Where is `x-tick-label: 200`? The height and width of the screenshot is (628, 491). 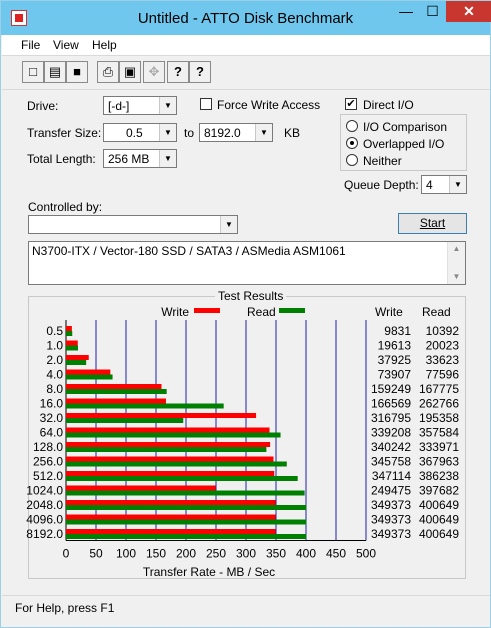
x-tick-label: 200 is located at coordinates (186, 554).